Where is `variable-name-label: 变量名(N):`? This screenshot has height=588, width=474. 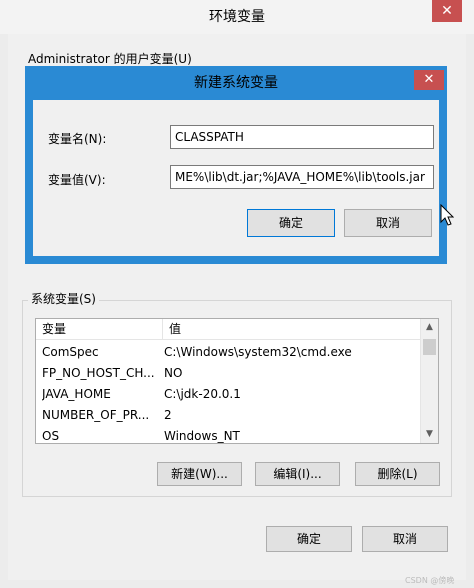 variable-name-label: 变量名(N): is located at coordinates (77, 139).